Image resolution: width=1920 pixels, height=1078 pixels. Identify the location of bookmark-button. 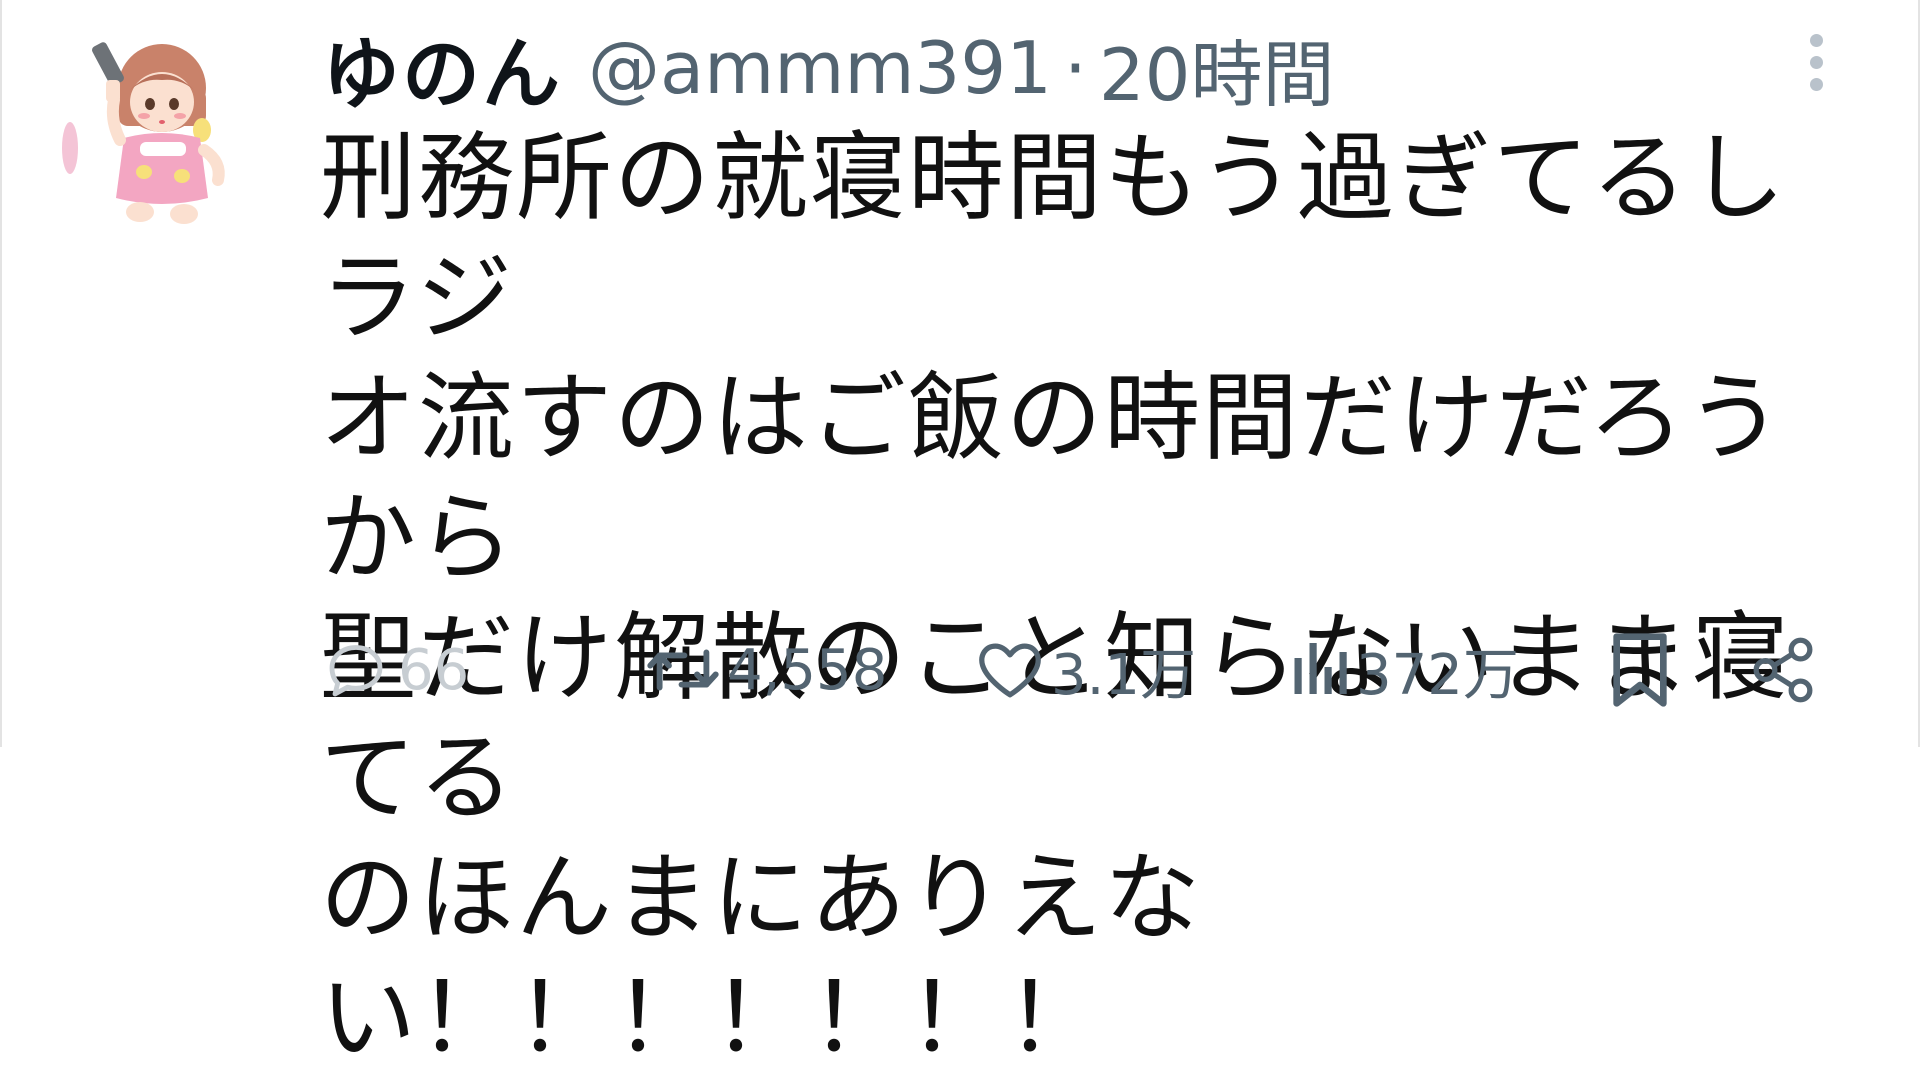
(1640, 670).